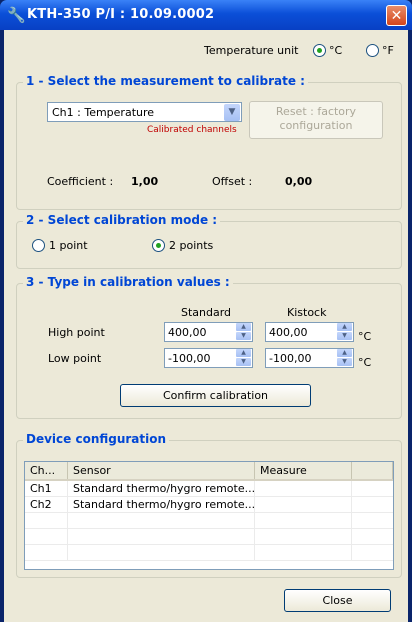 The image size is (412, 622). Describe the element at coordinates (232, 112) in the screenshot. I see `chevron-down-icon: ▼` at that location.